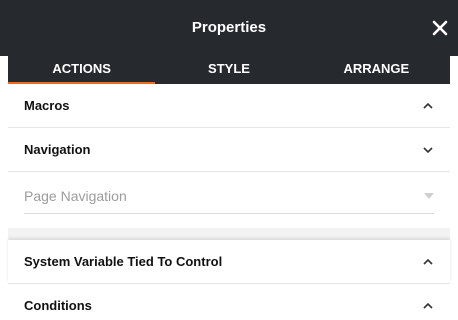 The width and height of the screenshot is (458, 320). Describe the element at coordinates (229, 150) in the screenshot. I see `section-navigation: Navigation` at that location.